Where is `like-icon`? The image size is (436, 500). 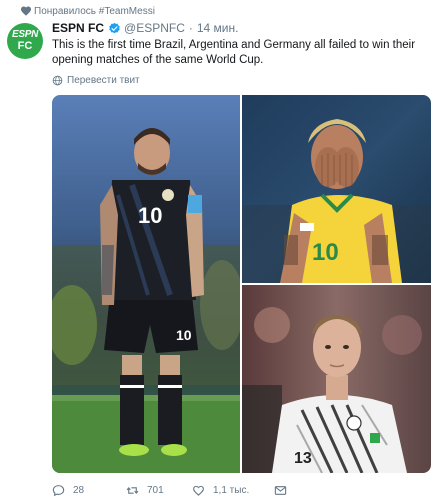 like-icon is located at coordinates (198, 490).